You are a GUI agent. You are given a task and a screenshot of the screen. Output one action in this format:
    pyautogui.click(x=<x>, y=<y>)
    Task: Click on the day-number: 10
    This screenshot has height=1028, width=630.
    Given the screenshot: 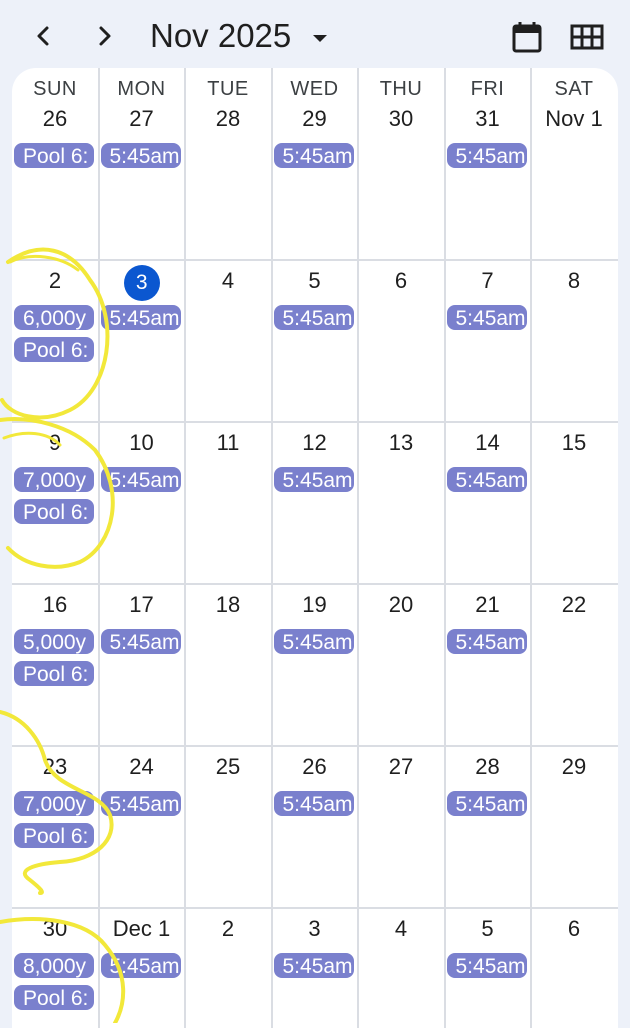 What is the action you would take?
    pyautogui.click(x=142, y=443)
    